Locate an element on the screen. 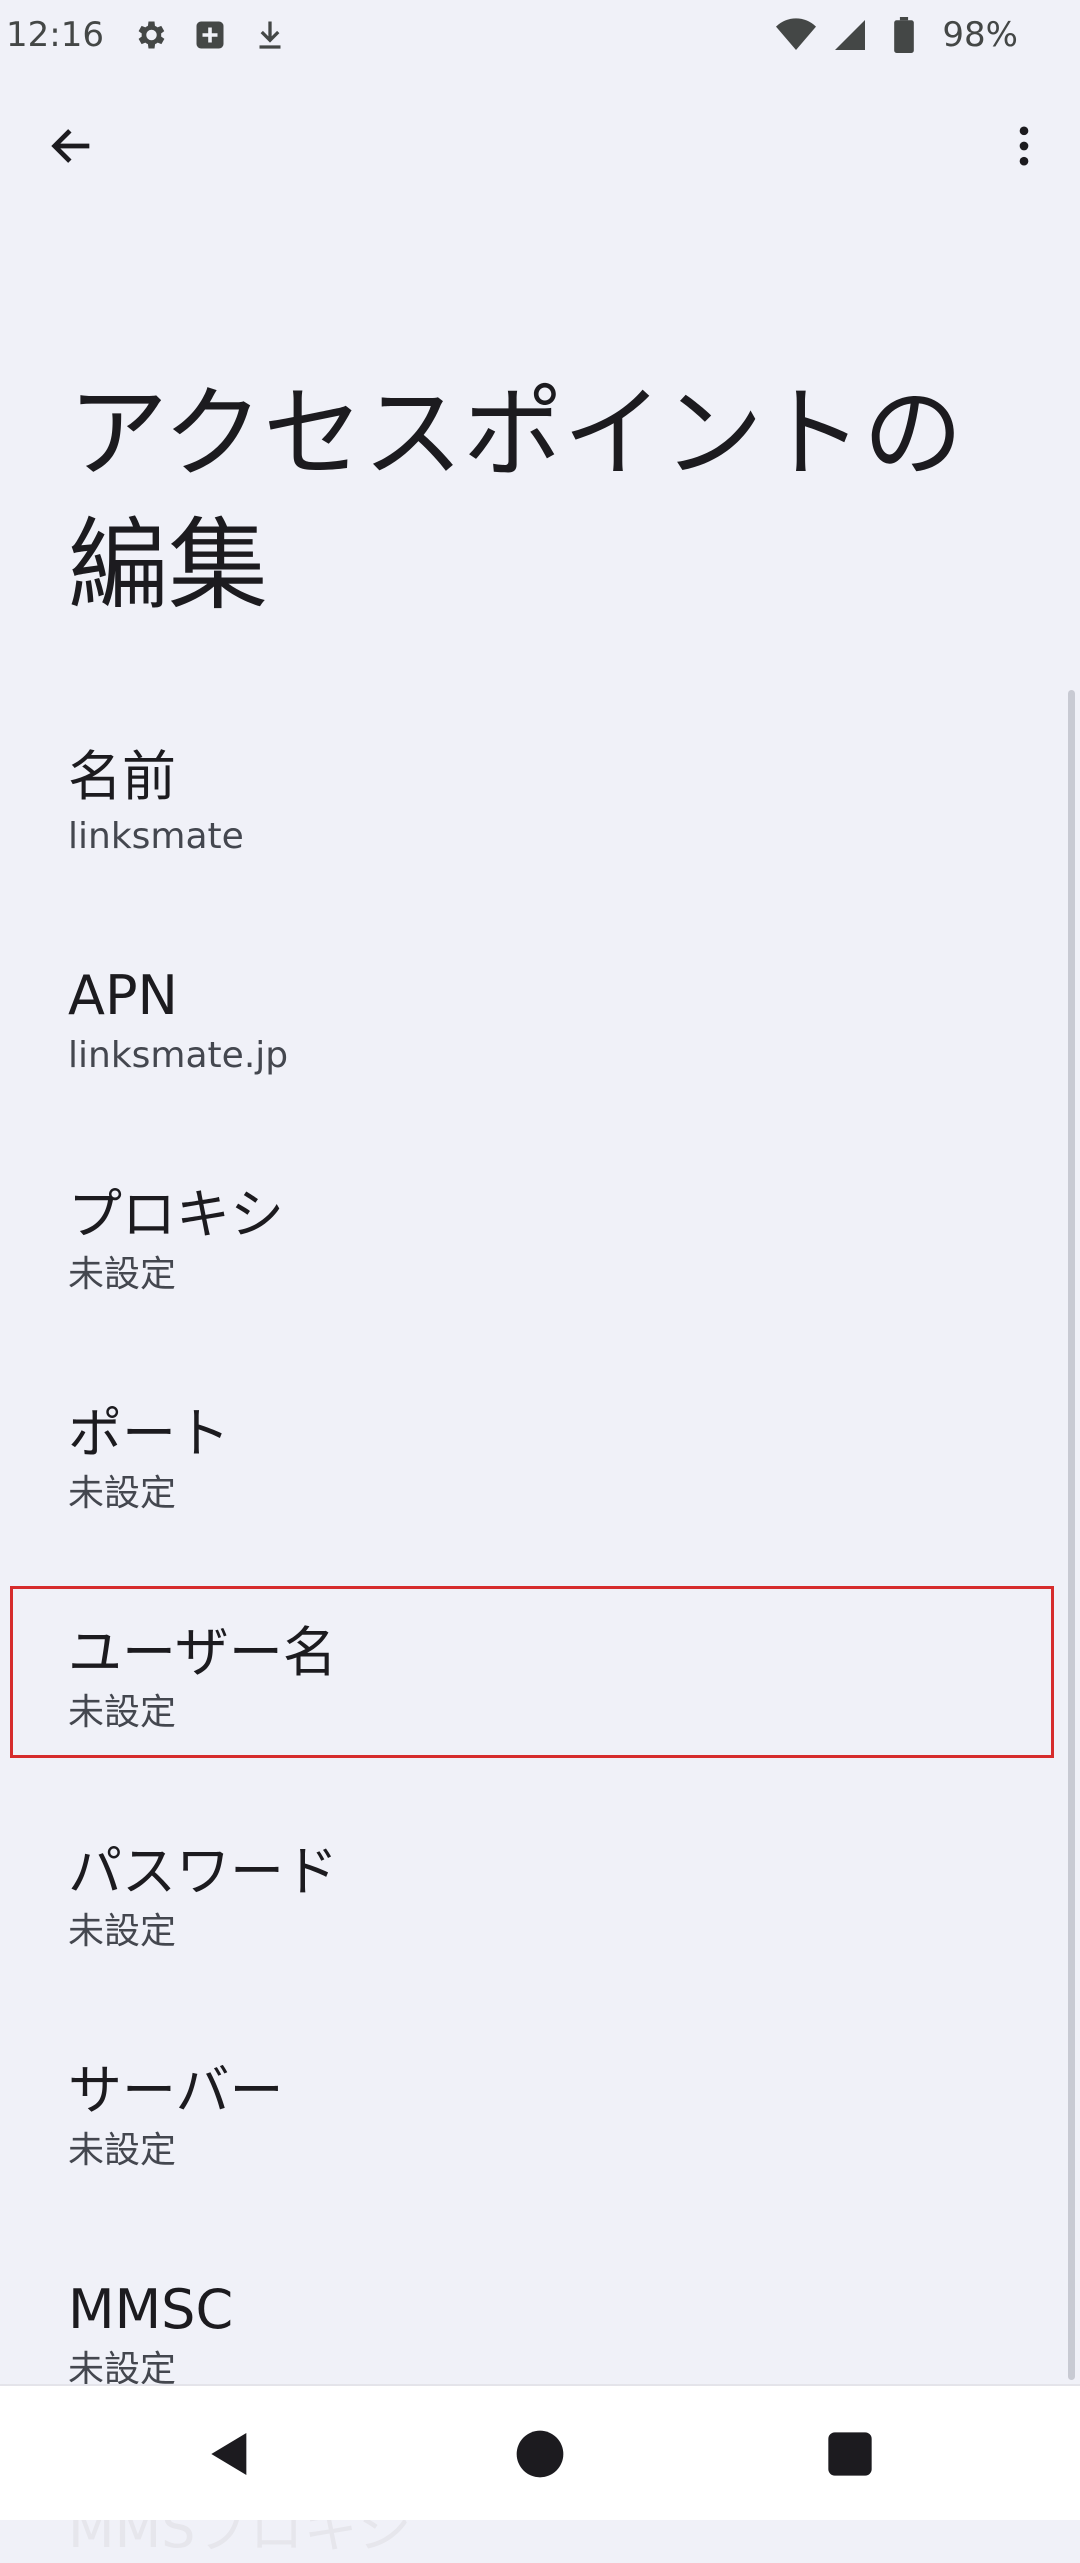 The height and width of the screenshot is (2563, 1080). setting-item-port: ポート 未設定 is located at coordinates (540, 1491).